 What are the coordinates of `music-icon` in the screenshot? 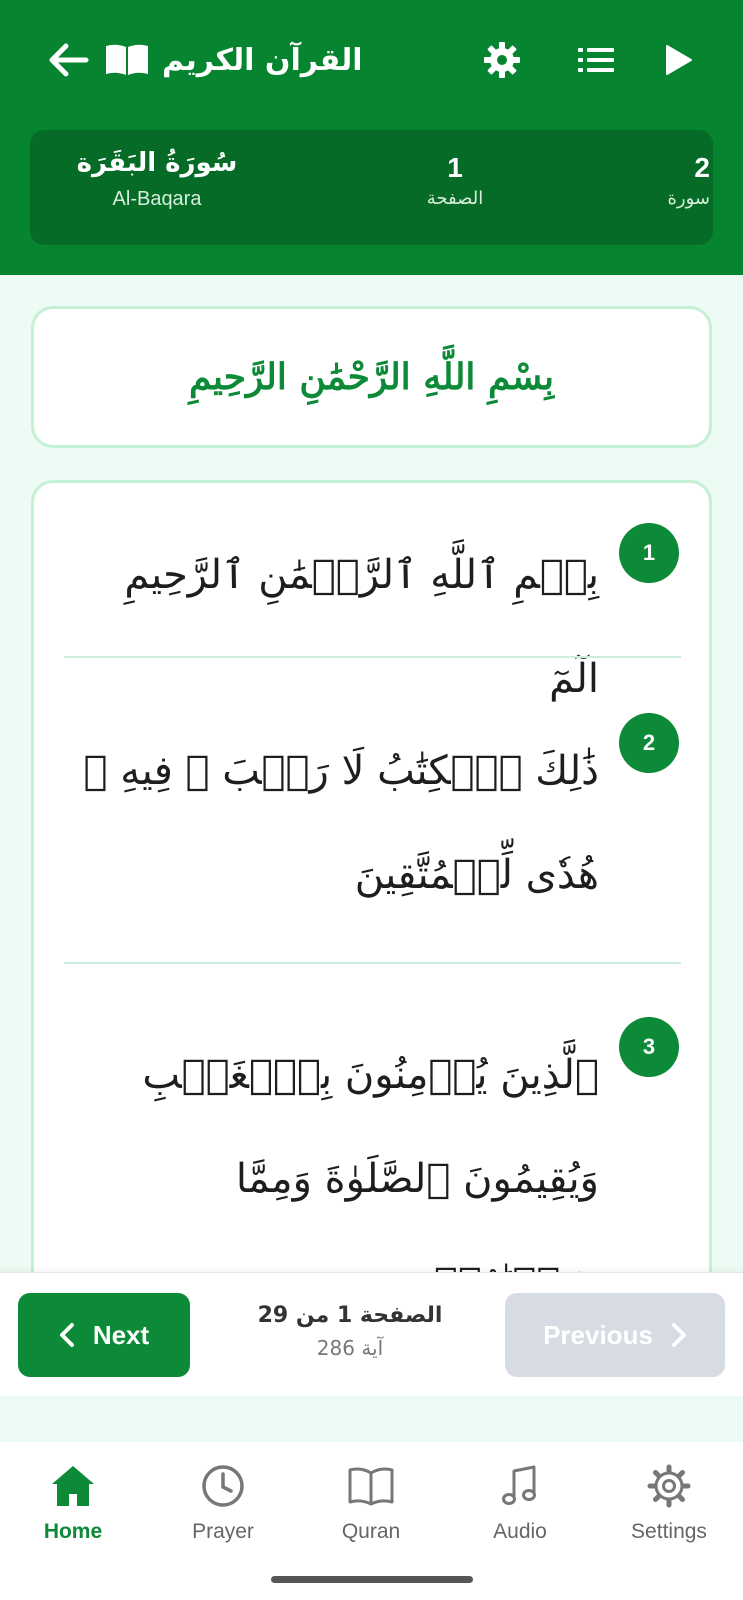 It's located at (519, 1485).